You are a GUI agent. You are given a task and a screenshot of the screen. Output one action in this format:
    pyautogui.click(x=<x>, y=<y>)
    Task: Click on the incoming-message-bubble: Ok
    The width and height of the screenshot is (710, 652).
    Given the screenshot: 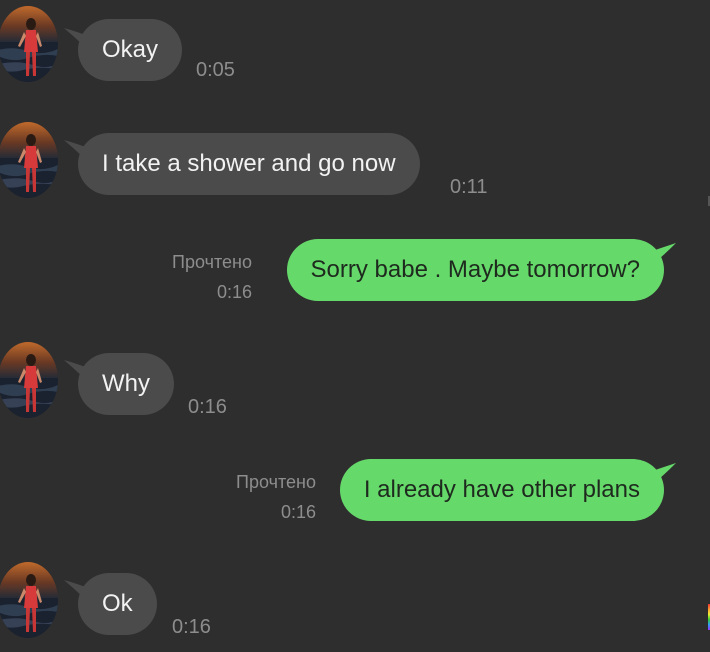 What is the action you would take?
    pyautogui.click(x=117, y=604)
    